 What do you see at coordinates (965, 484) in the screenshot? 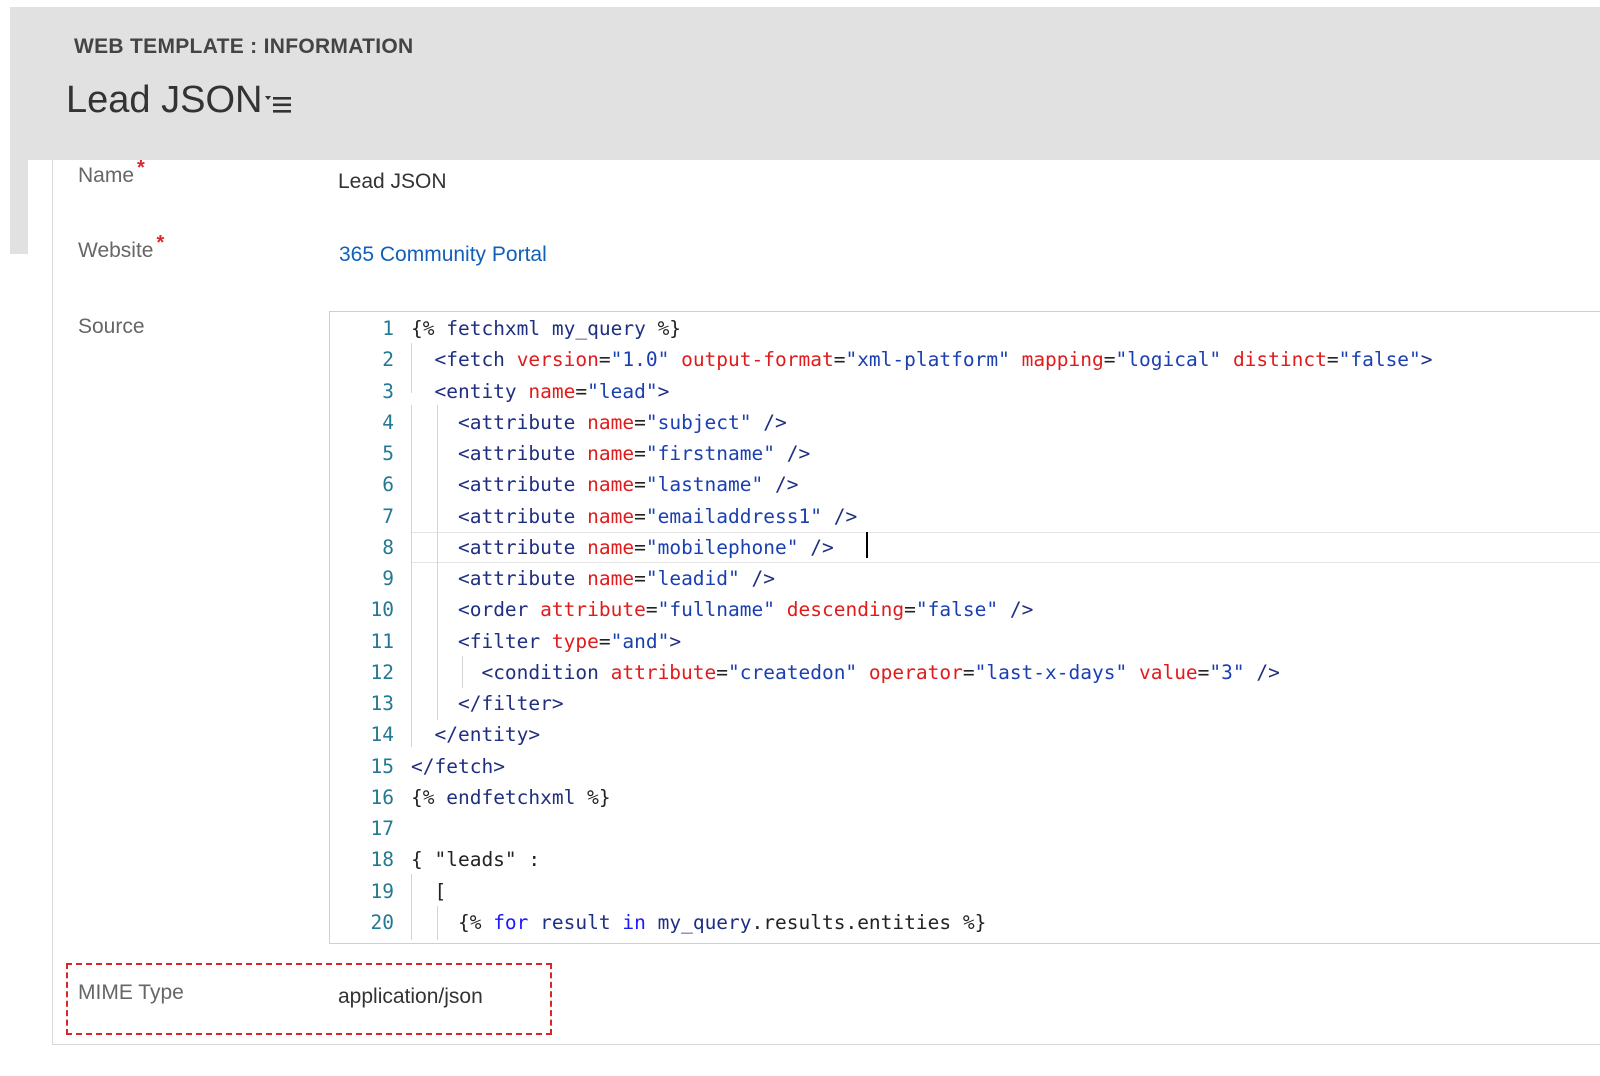
I see `code-line: 6 <attribute name="lastname" />` at bounding box center [965, 484].